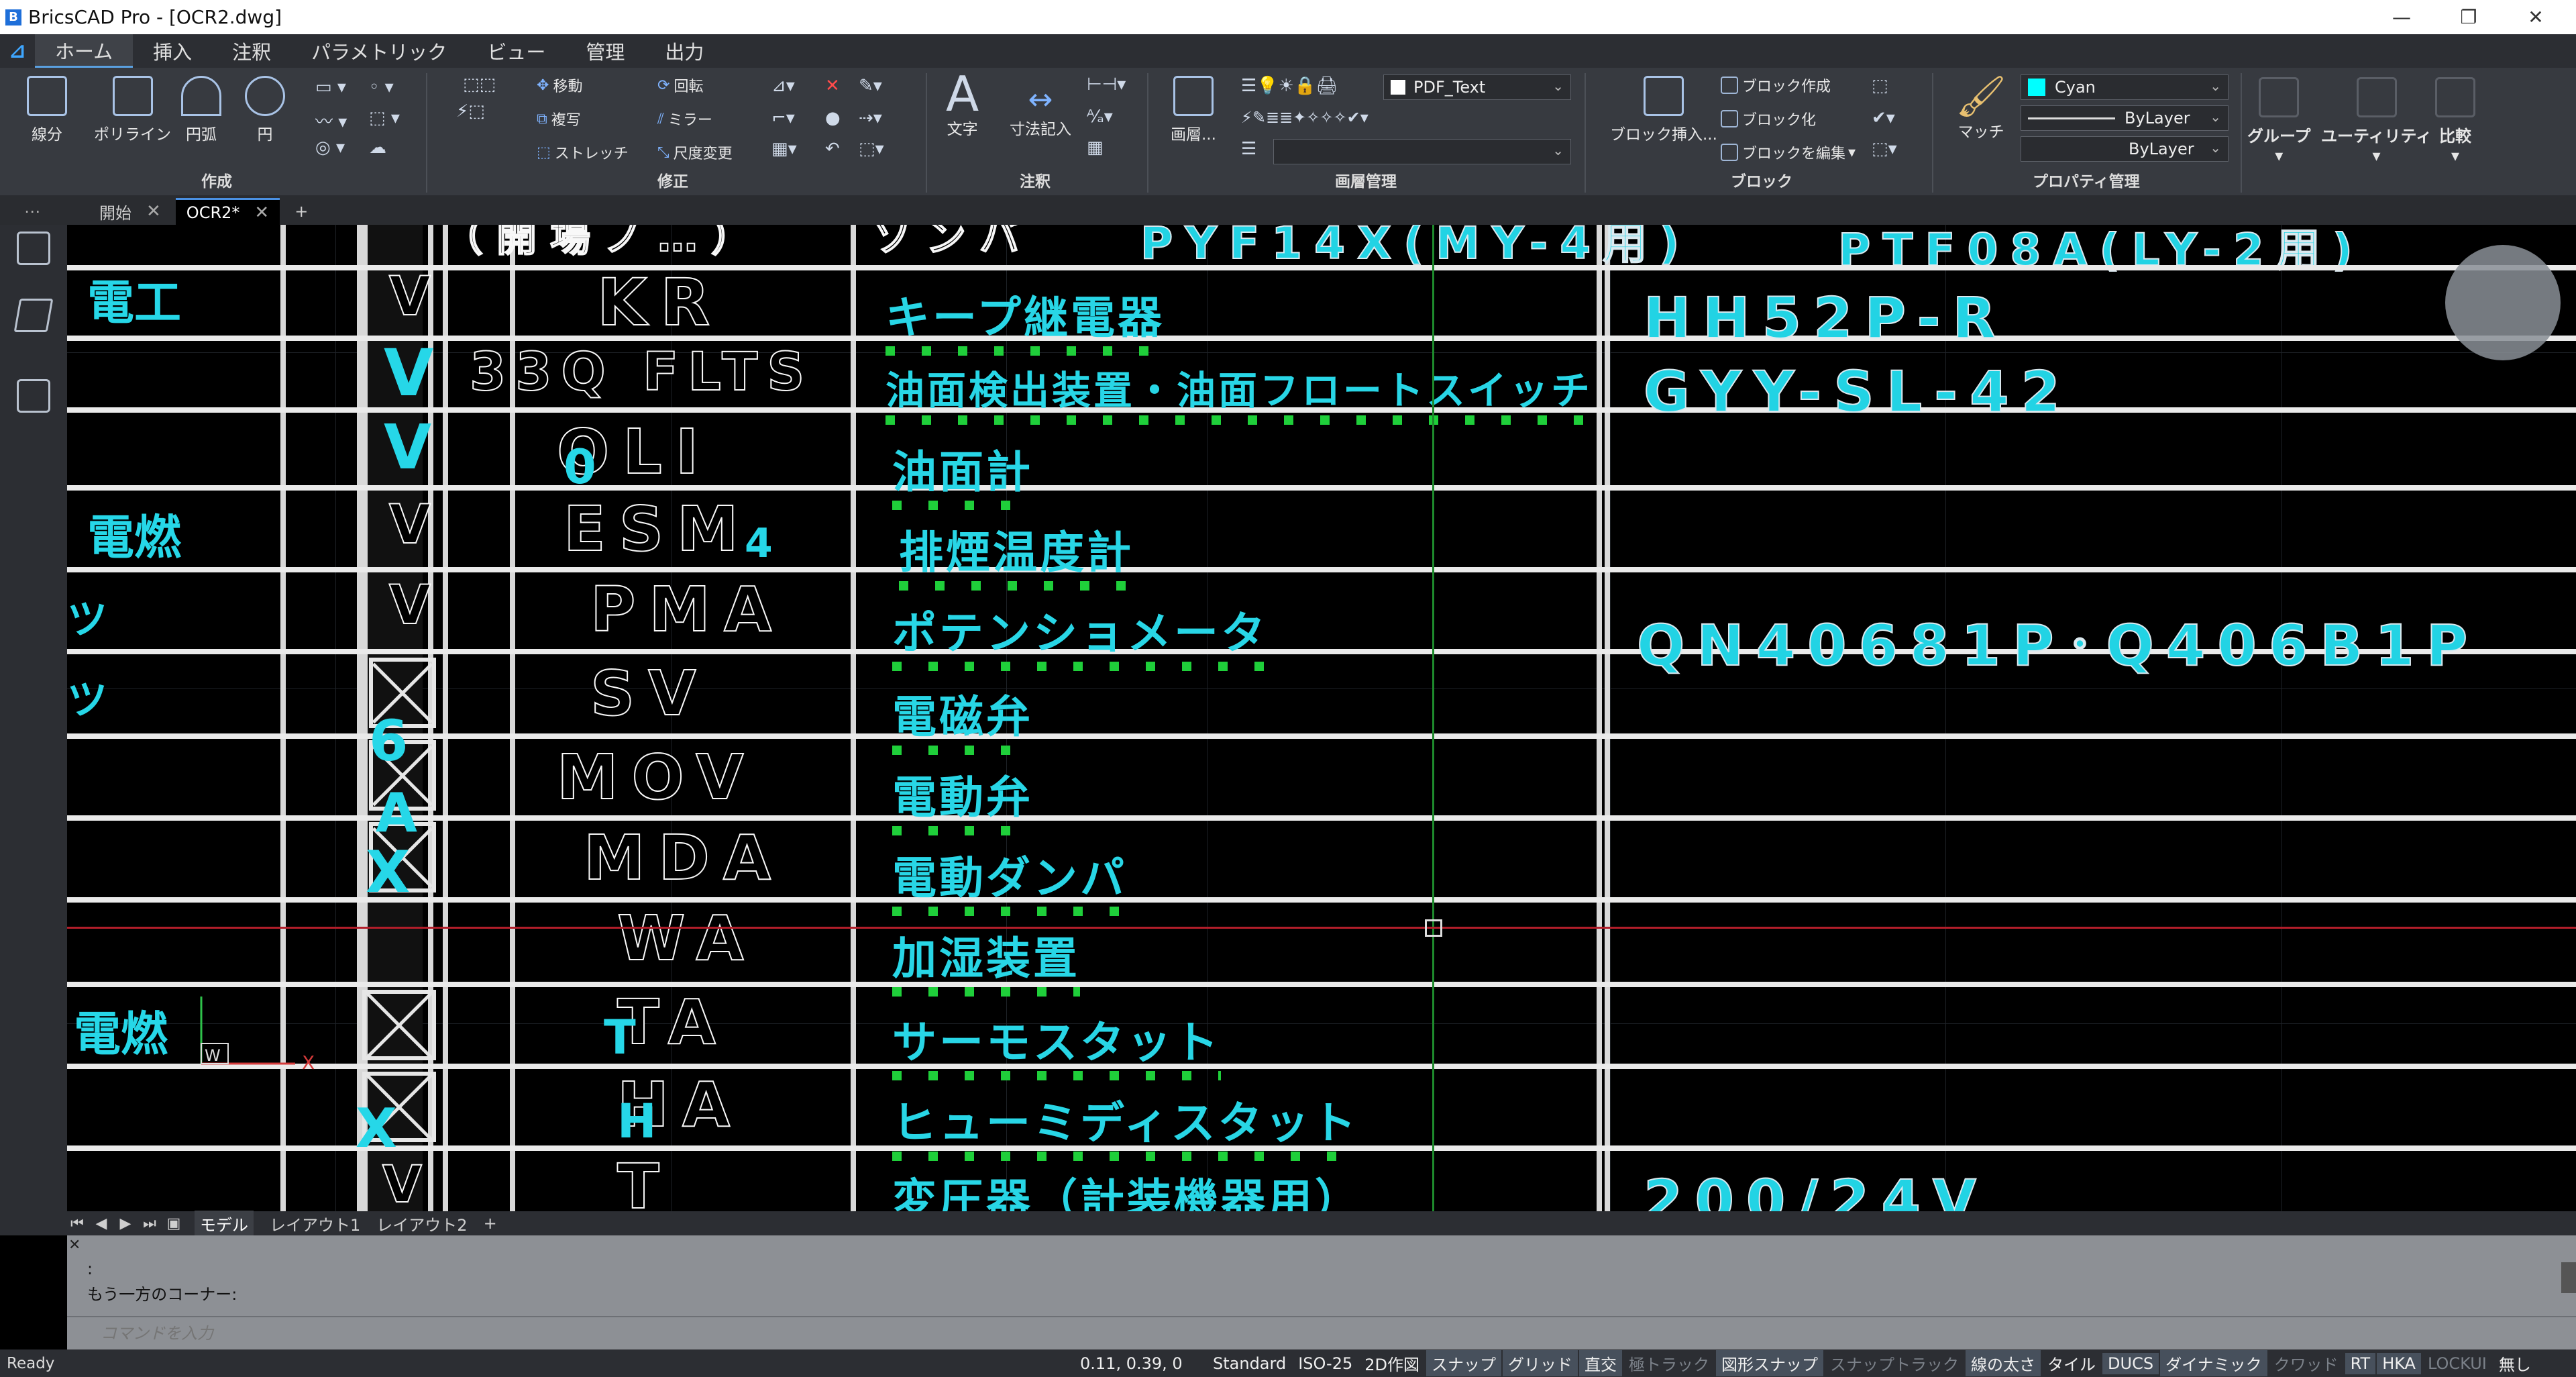  I want to click on revcloud-icon: ☁, so click(377, 148).